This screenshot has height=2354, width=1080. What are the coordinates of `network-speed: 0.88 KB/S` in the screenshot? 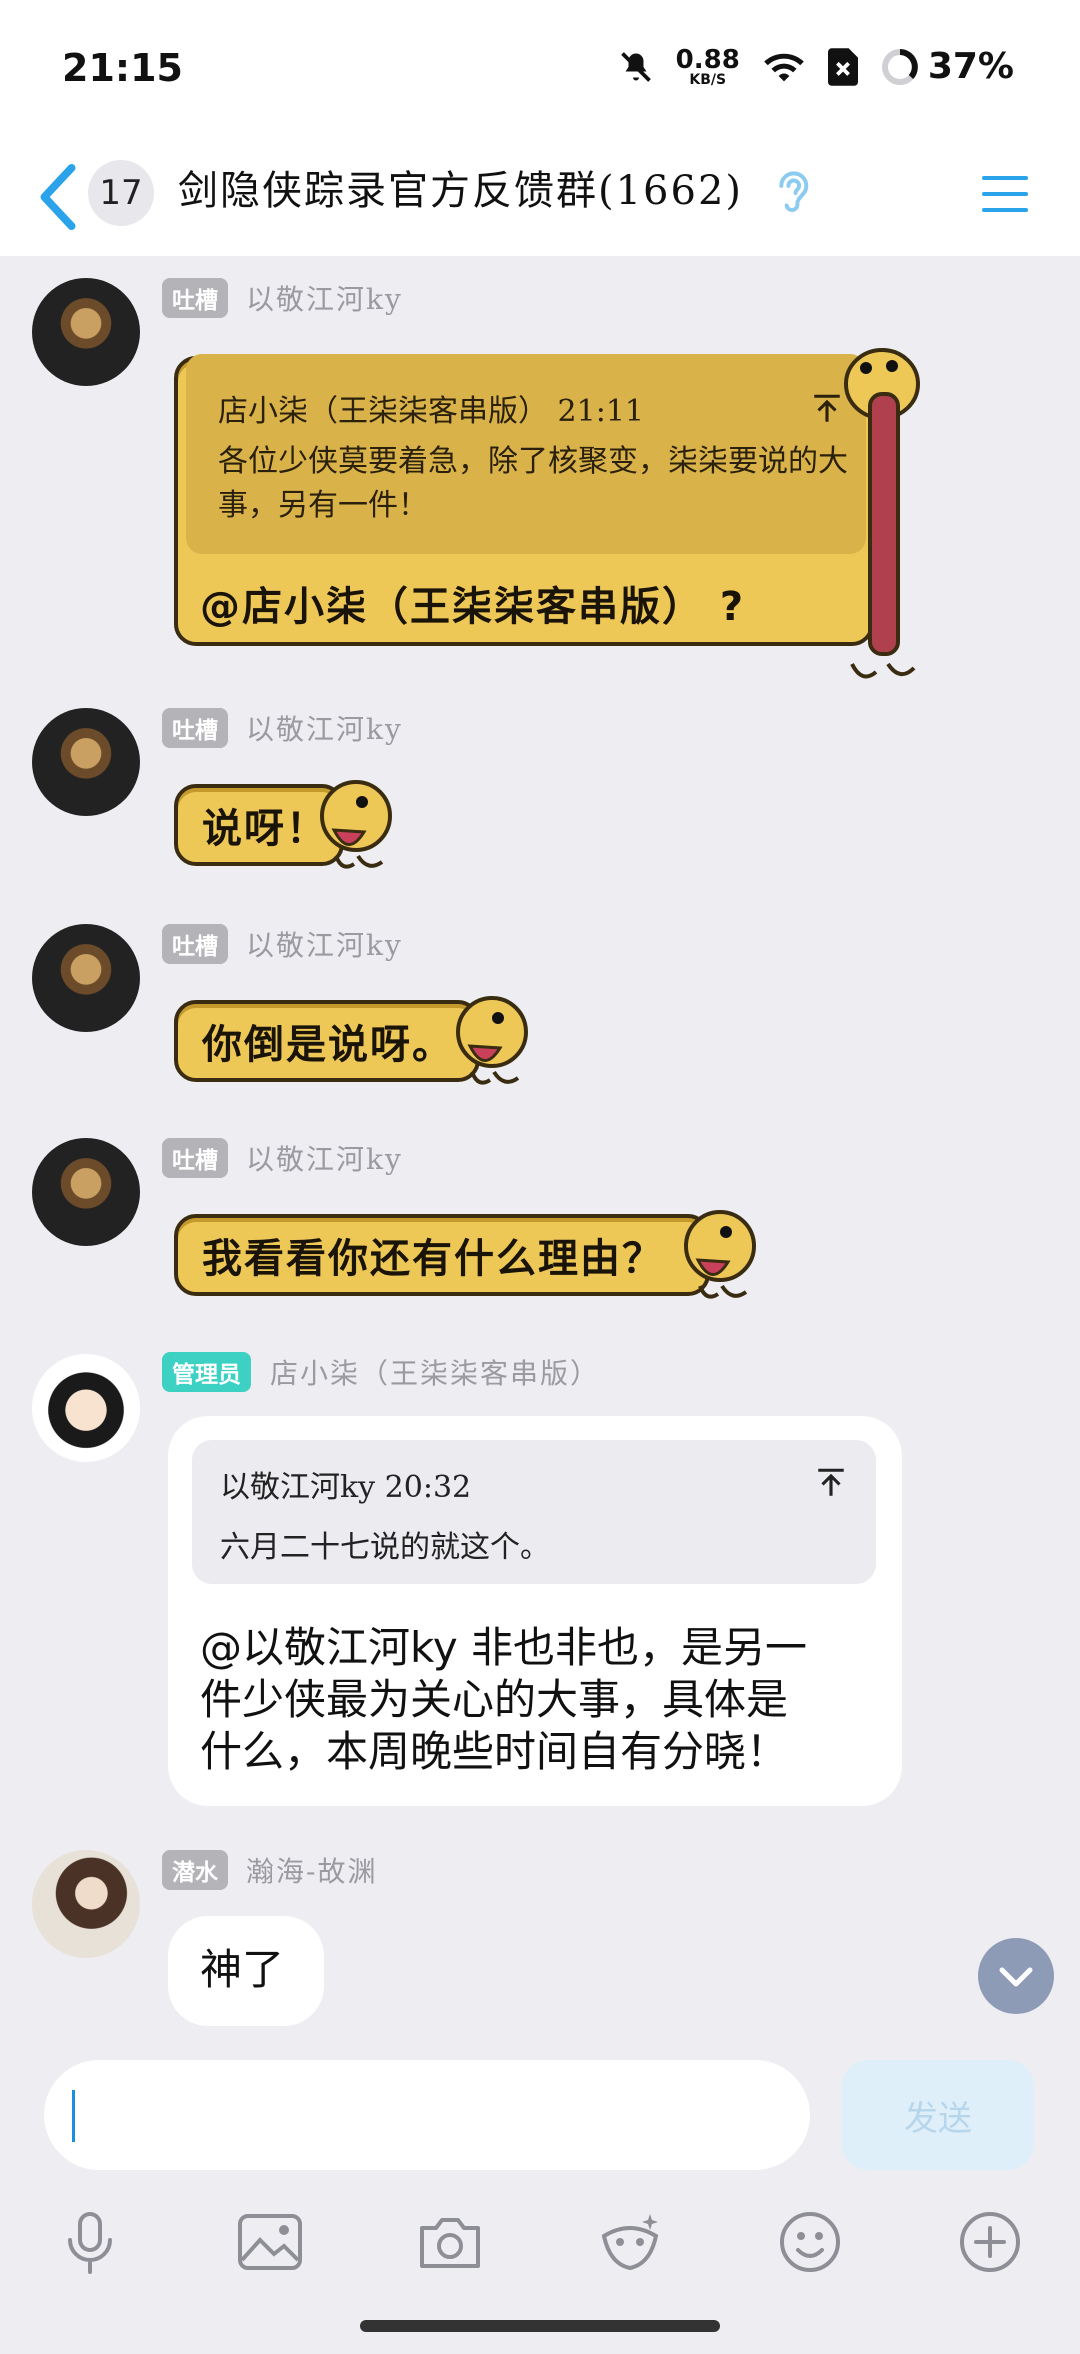 It's located at (708, 67).